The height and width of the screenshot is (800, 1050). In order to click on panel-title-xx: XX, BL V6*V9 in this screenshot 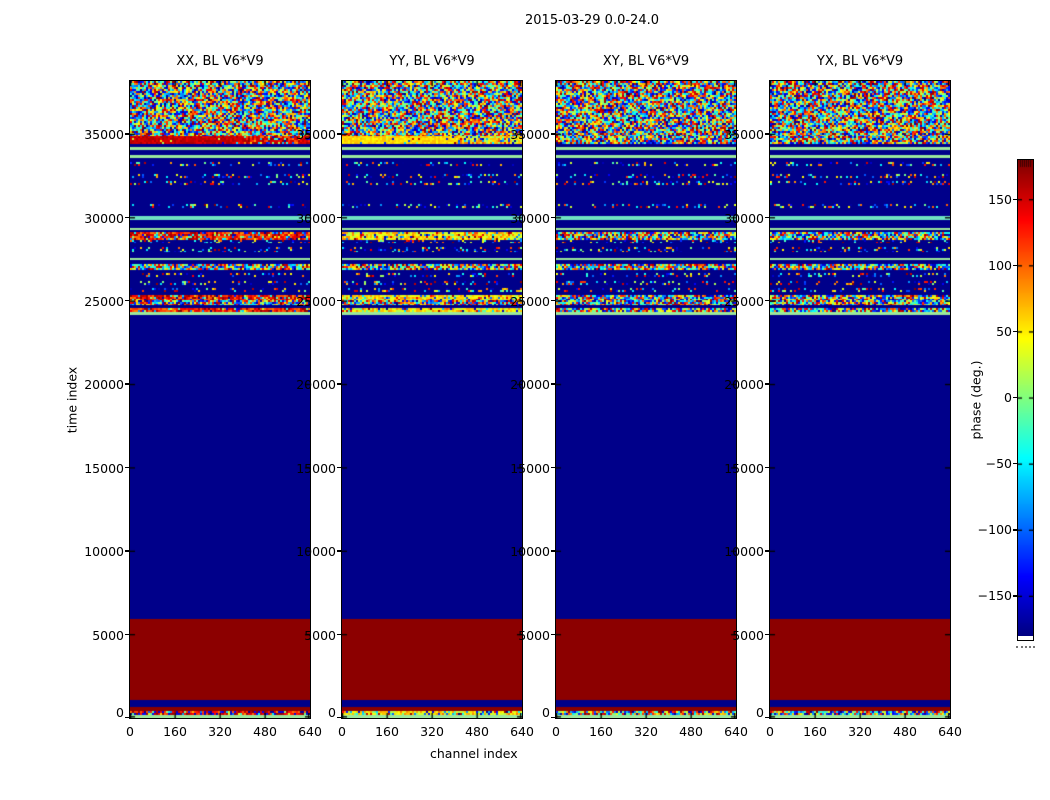, I will do `click(220, 61)`.